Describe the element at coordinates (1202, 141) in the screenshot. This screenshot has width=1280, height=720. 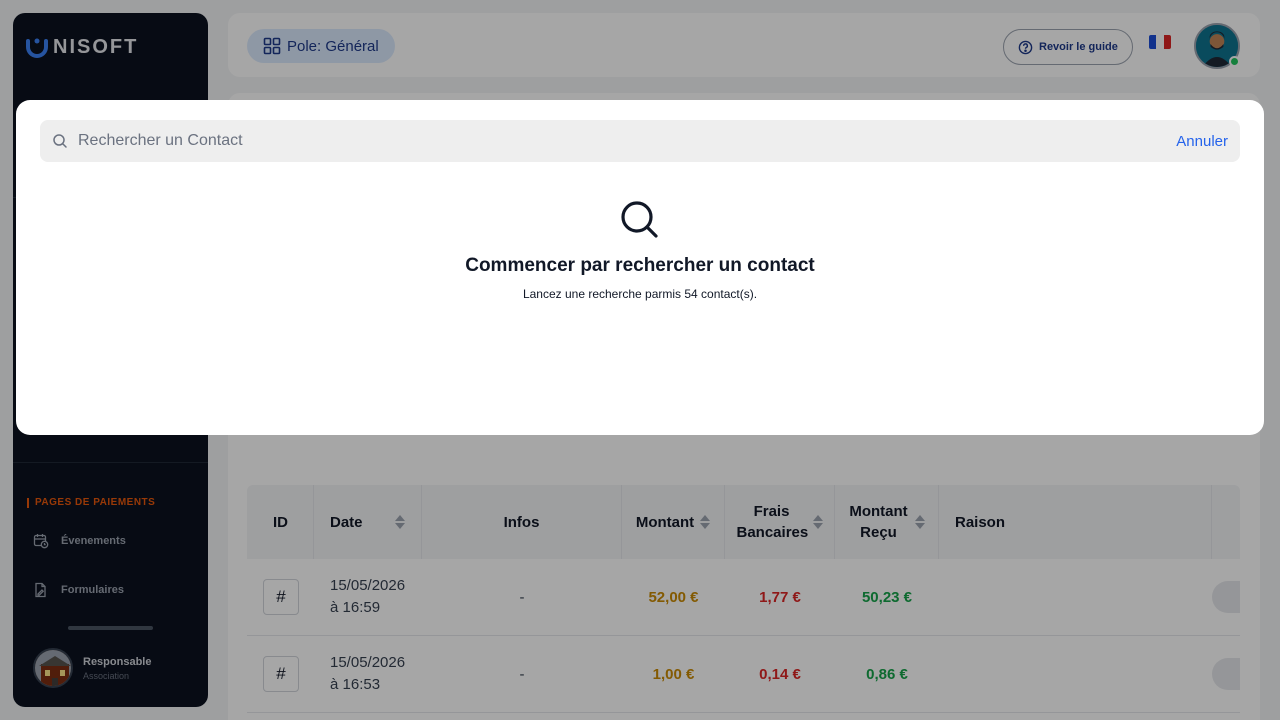
I see `cancel-button: Annuler` at that location.